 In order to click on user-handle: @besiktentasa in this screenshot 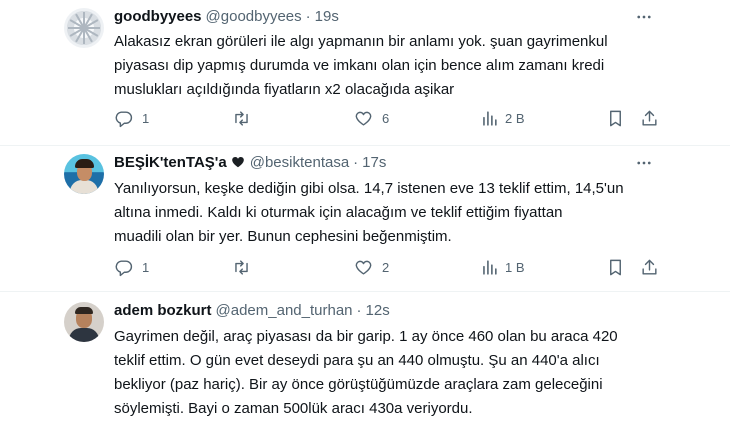, I will do `click(299, 162)`.